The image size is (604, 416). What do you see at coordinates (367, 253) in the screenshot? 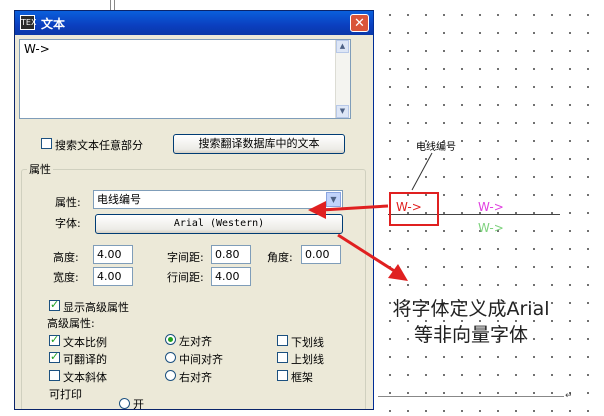
I see `arrow-to-callout-shaft` at bounding box center [367, 253].